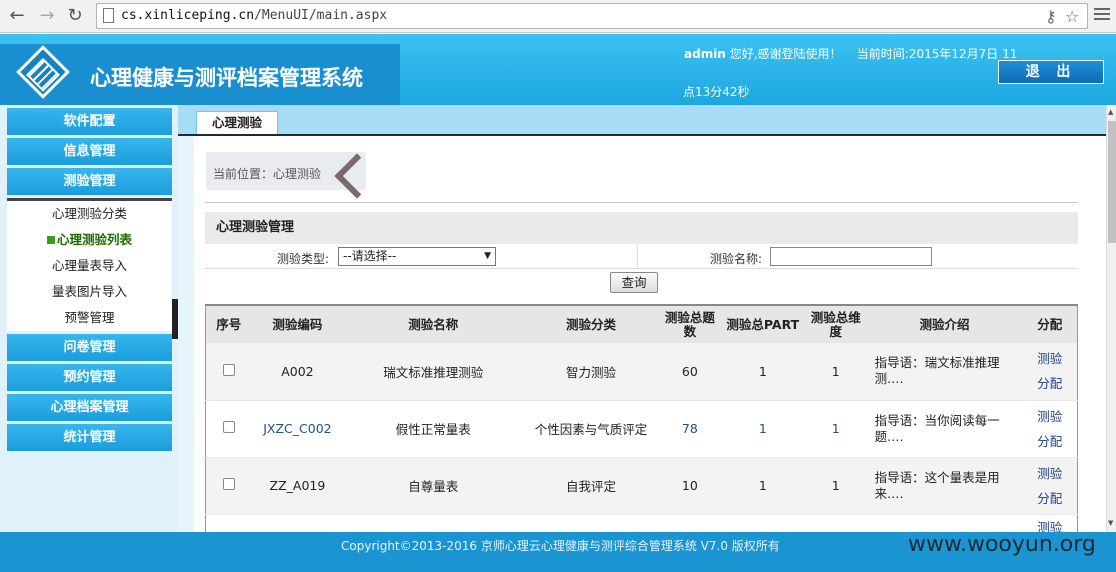 This screenshot has height=572, width=1116. What do you see at coordinates (850, 53) in the screenshot?
I see `welcome-text: admin 您好,感谢登陆使用！ 当前时间:2015年12月7日 11` at bounding box center [850, 53].